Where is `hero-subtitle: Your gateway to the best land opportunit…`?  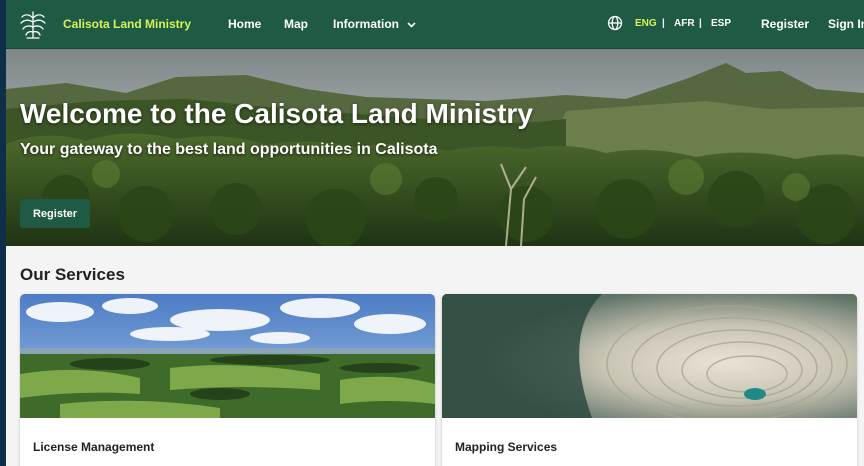
hero-subtitle: Your gateway to the best land opportunit… is located at coordinates (229, 149).